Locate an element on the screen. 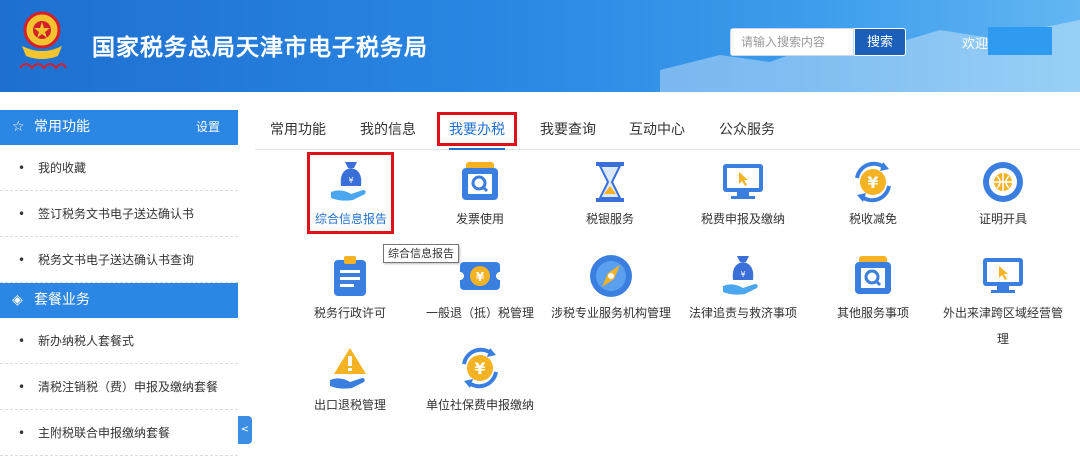 The height and width of the screenshot is (456, 1080). layers-icon: ◈ is located at coordinates (17, 300).